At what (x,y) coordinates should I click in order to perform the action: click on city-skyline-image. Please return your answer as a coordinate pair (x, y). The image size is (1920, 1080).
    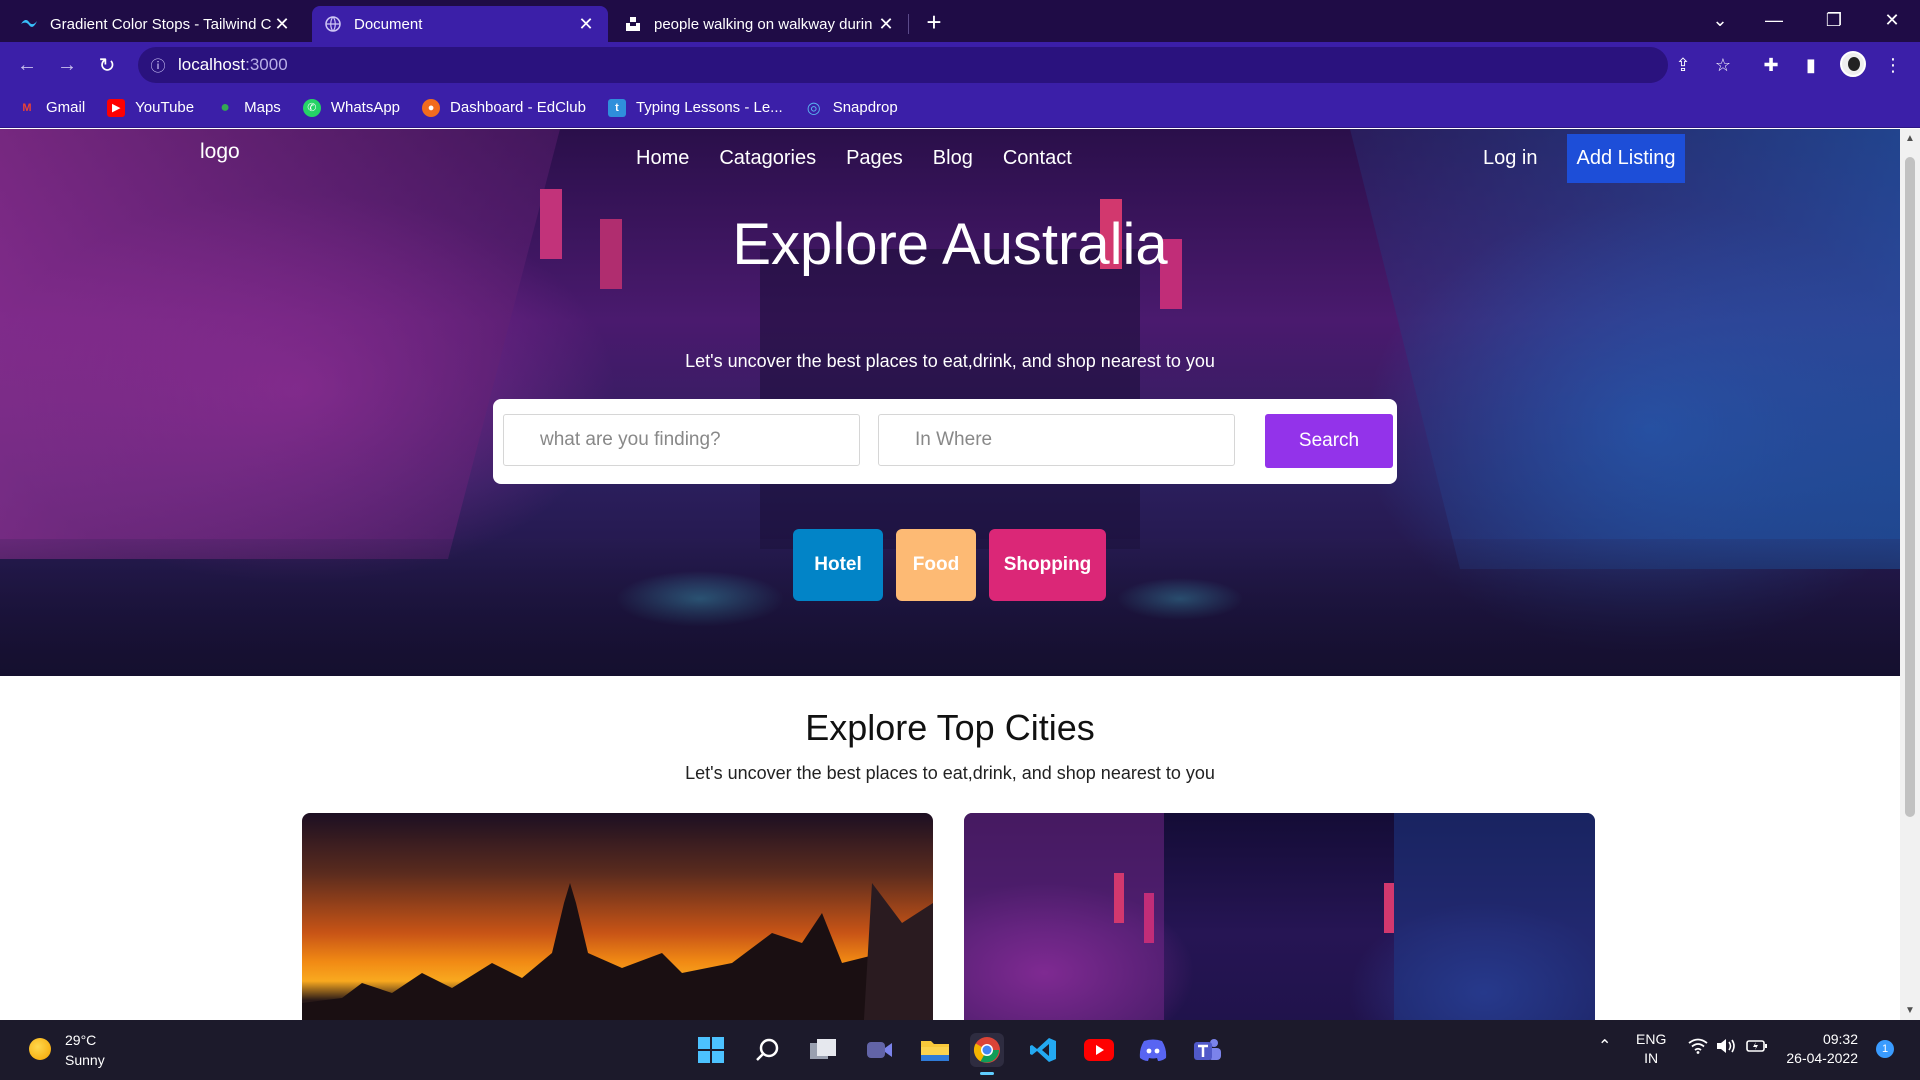
    Looking at the image, I should click on (617, 951).